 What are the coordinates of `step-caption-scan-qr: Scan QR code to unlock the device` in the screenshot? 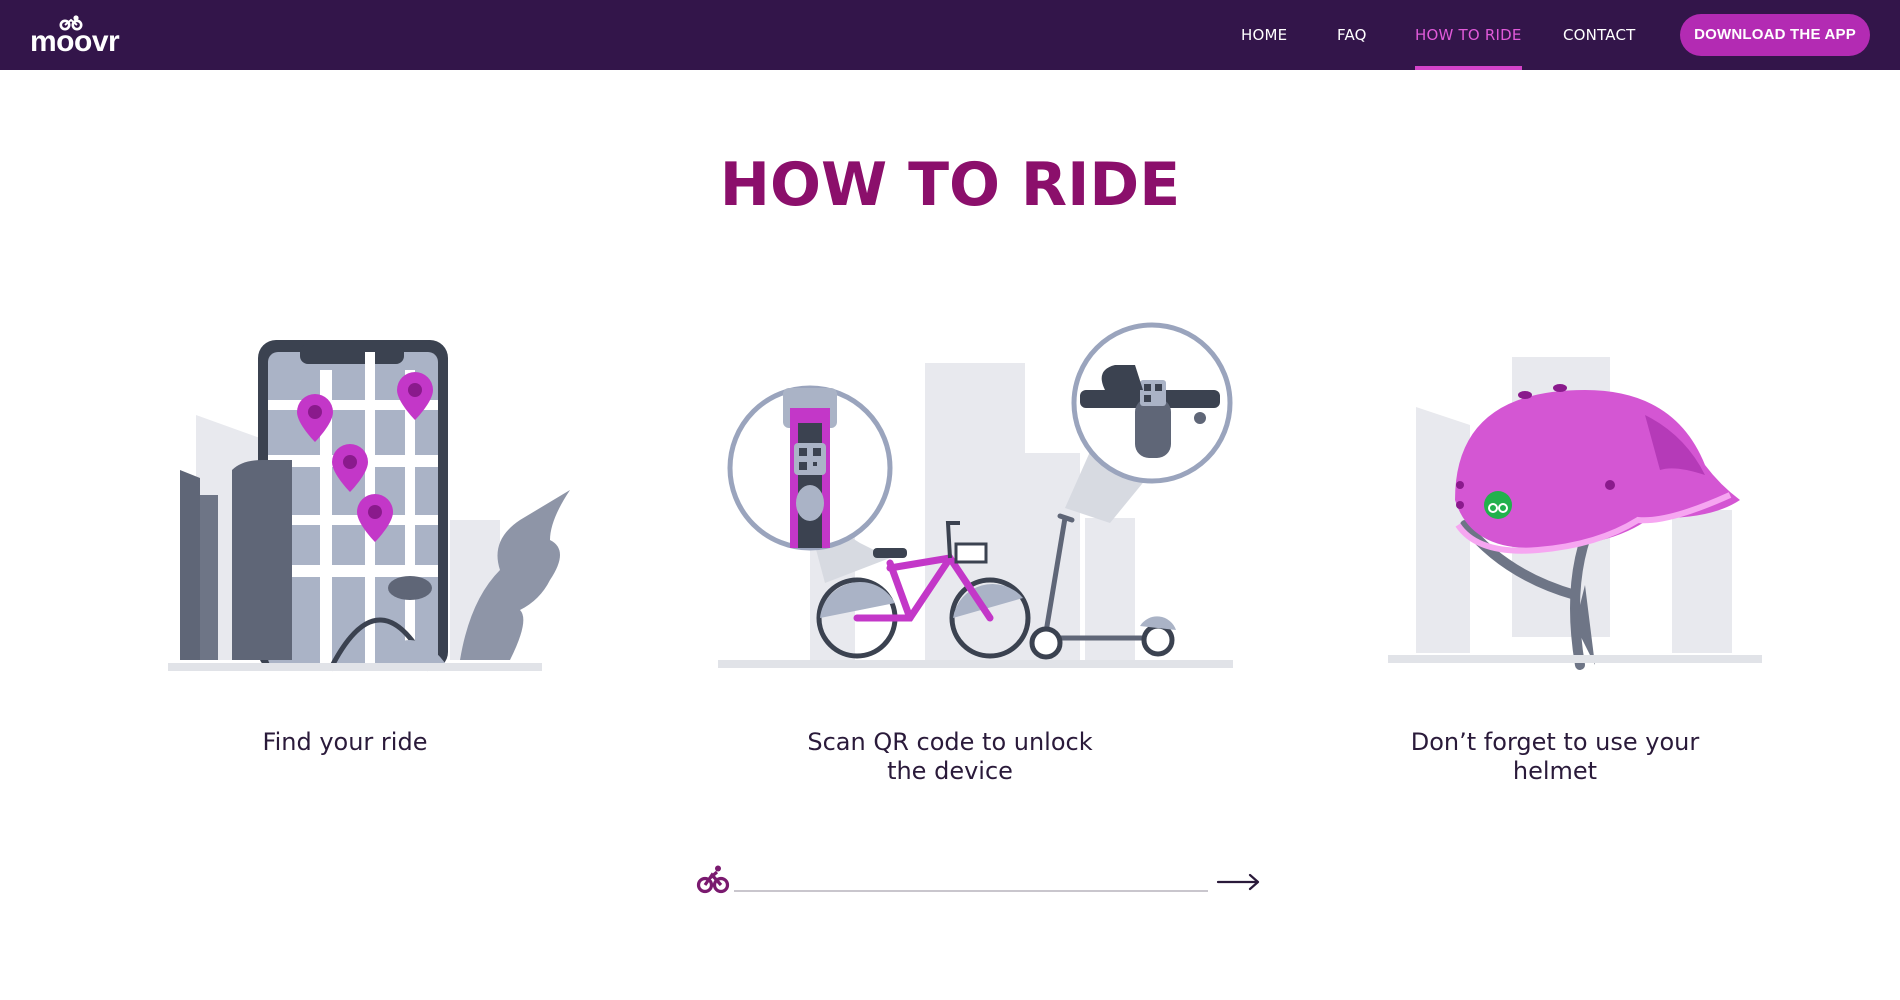 It's located at (950, 756).